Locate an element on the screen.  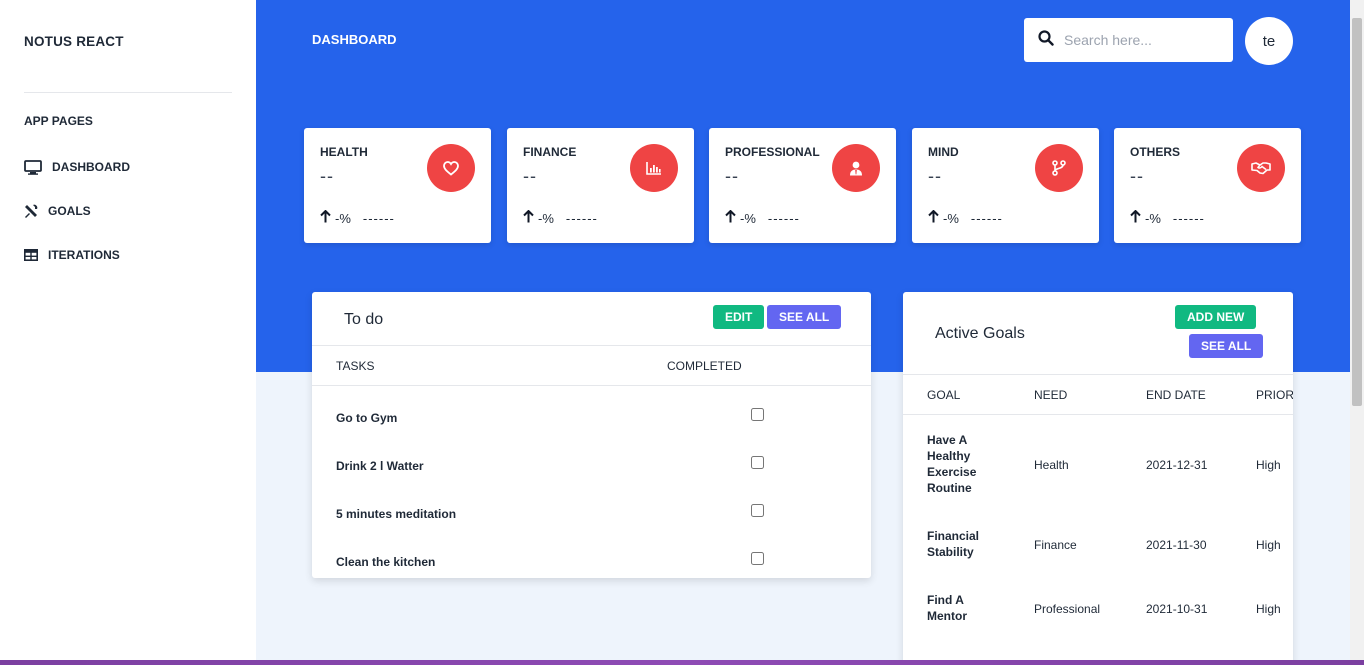
stat-title: HEALTH is located at coordinates (344, 152).